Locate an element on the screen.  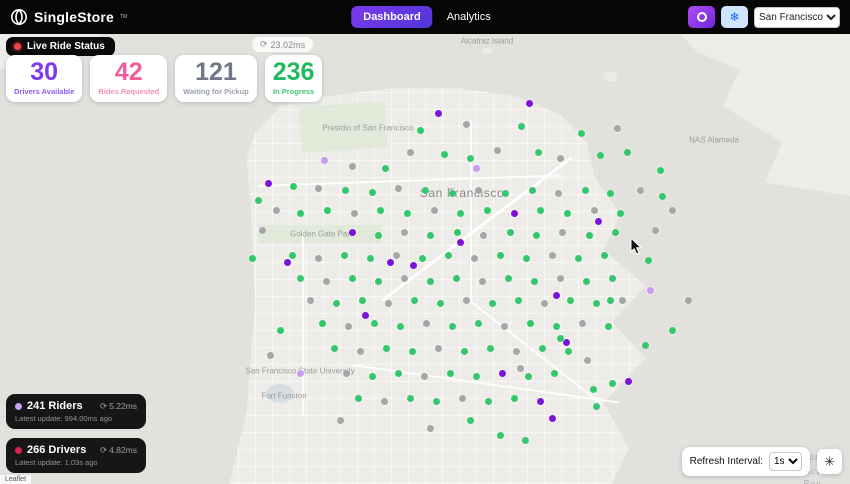
city-select: San Francisco is located at coordinates (797, 17).